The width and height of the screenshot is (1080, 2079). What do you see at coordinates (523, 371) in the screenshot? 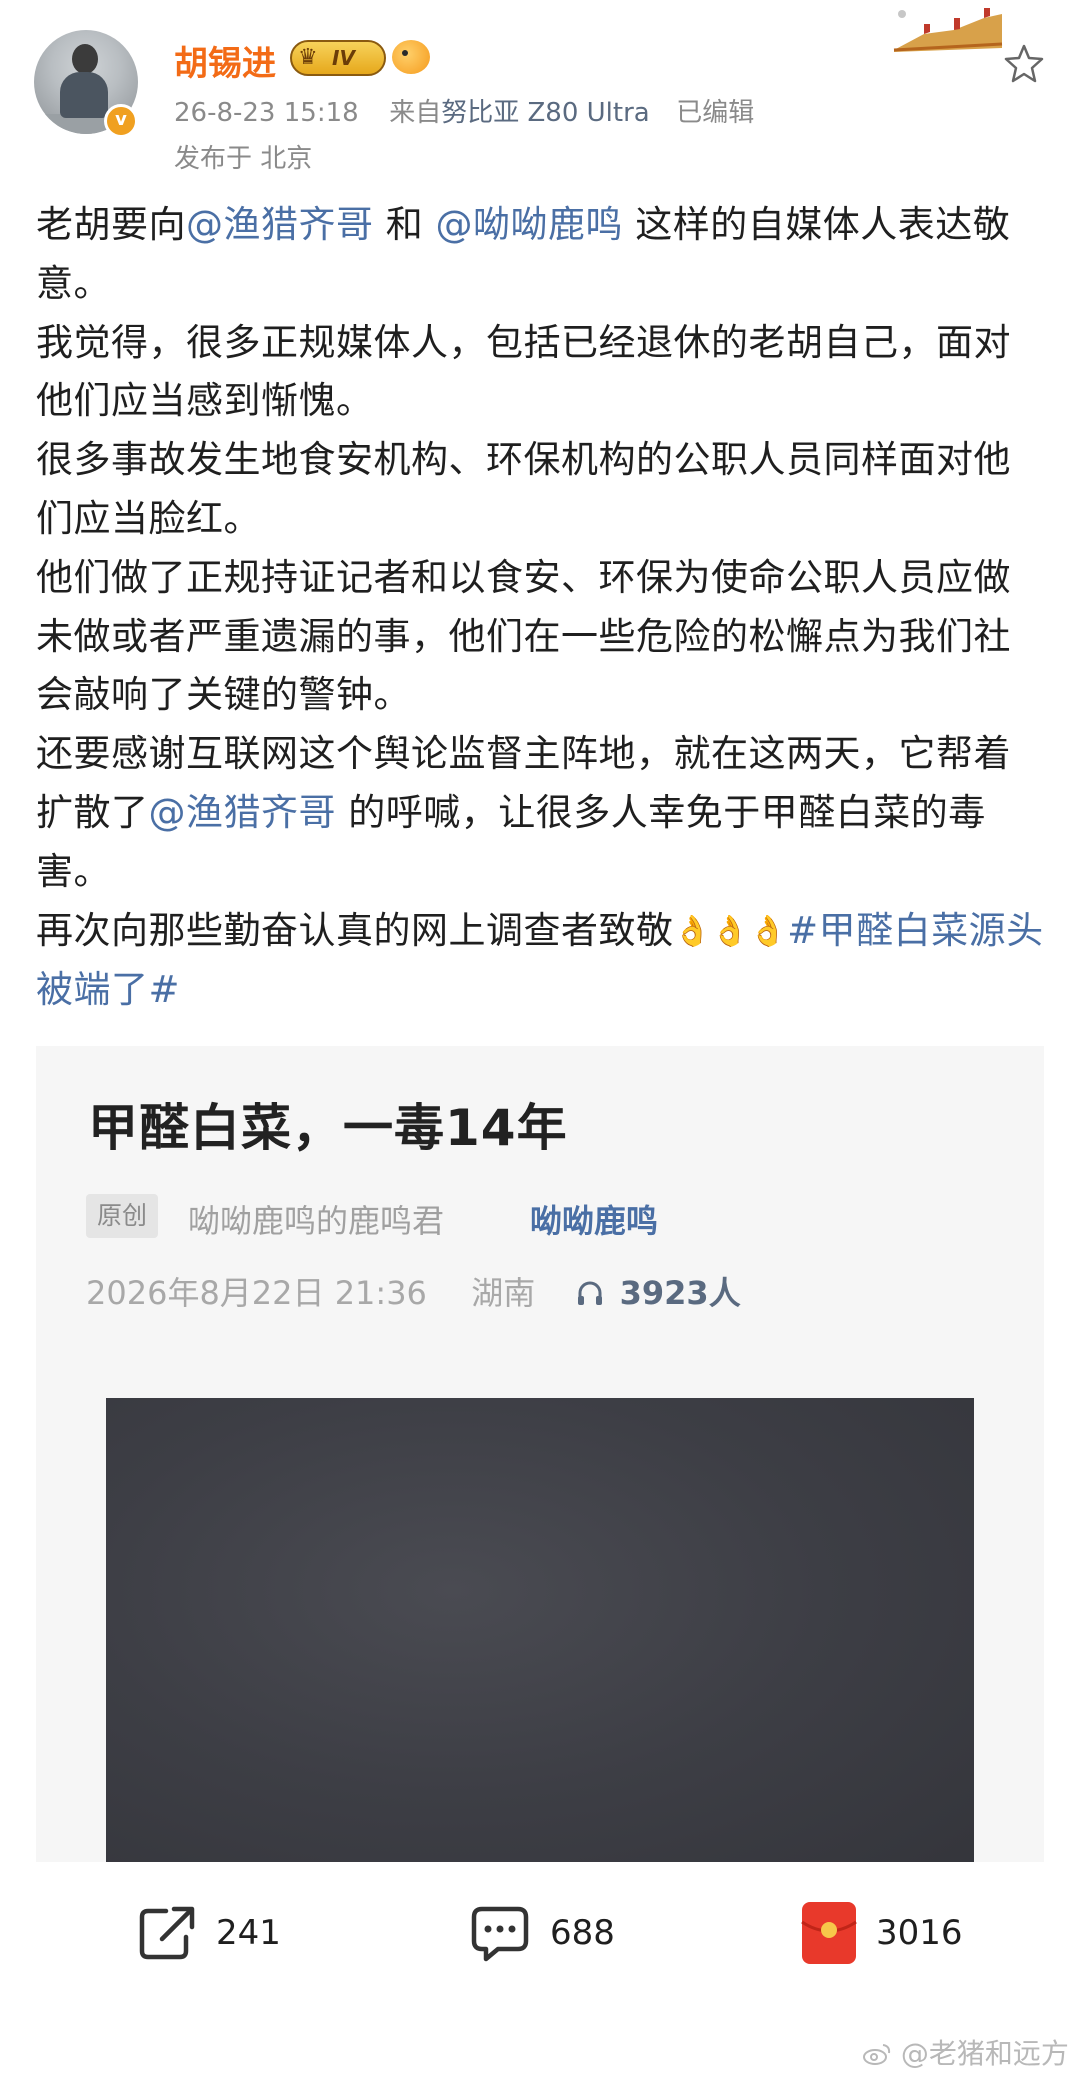
I see `post-paragraph-2: 我觉得，很多正规媒体人，包括已经退休的老胡自己，面对他们应当感到惭愧。` at bounding box center [523, 371].